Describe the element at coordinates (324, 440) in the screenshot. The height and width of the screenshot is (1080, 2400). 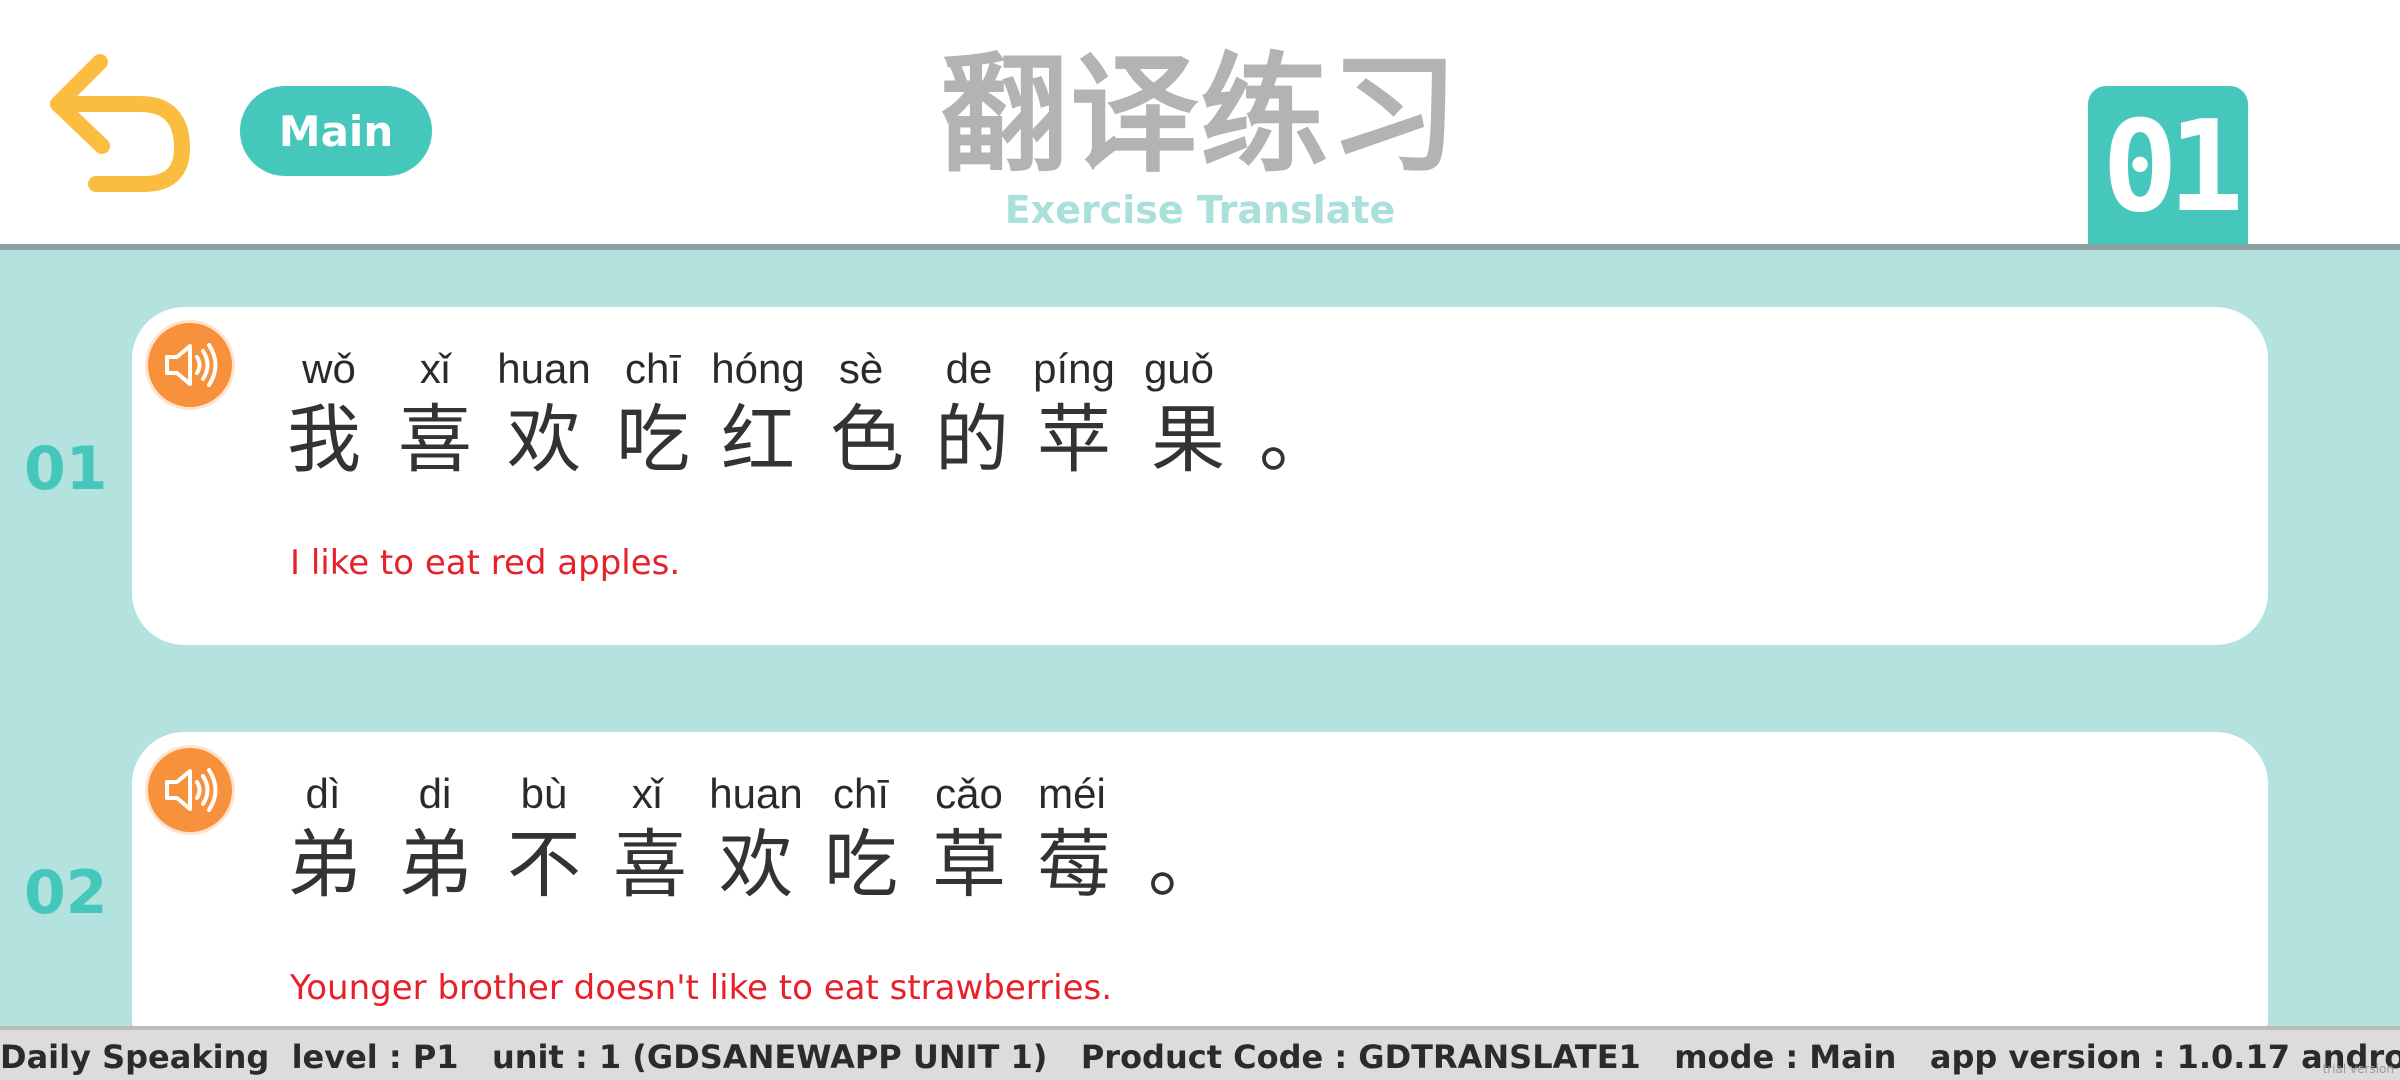
I see `hanzi-character: 我` at that location.